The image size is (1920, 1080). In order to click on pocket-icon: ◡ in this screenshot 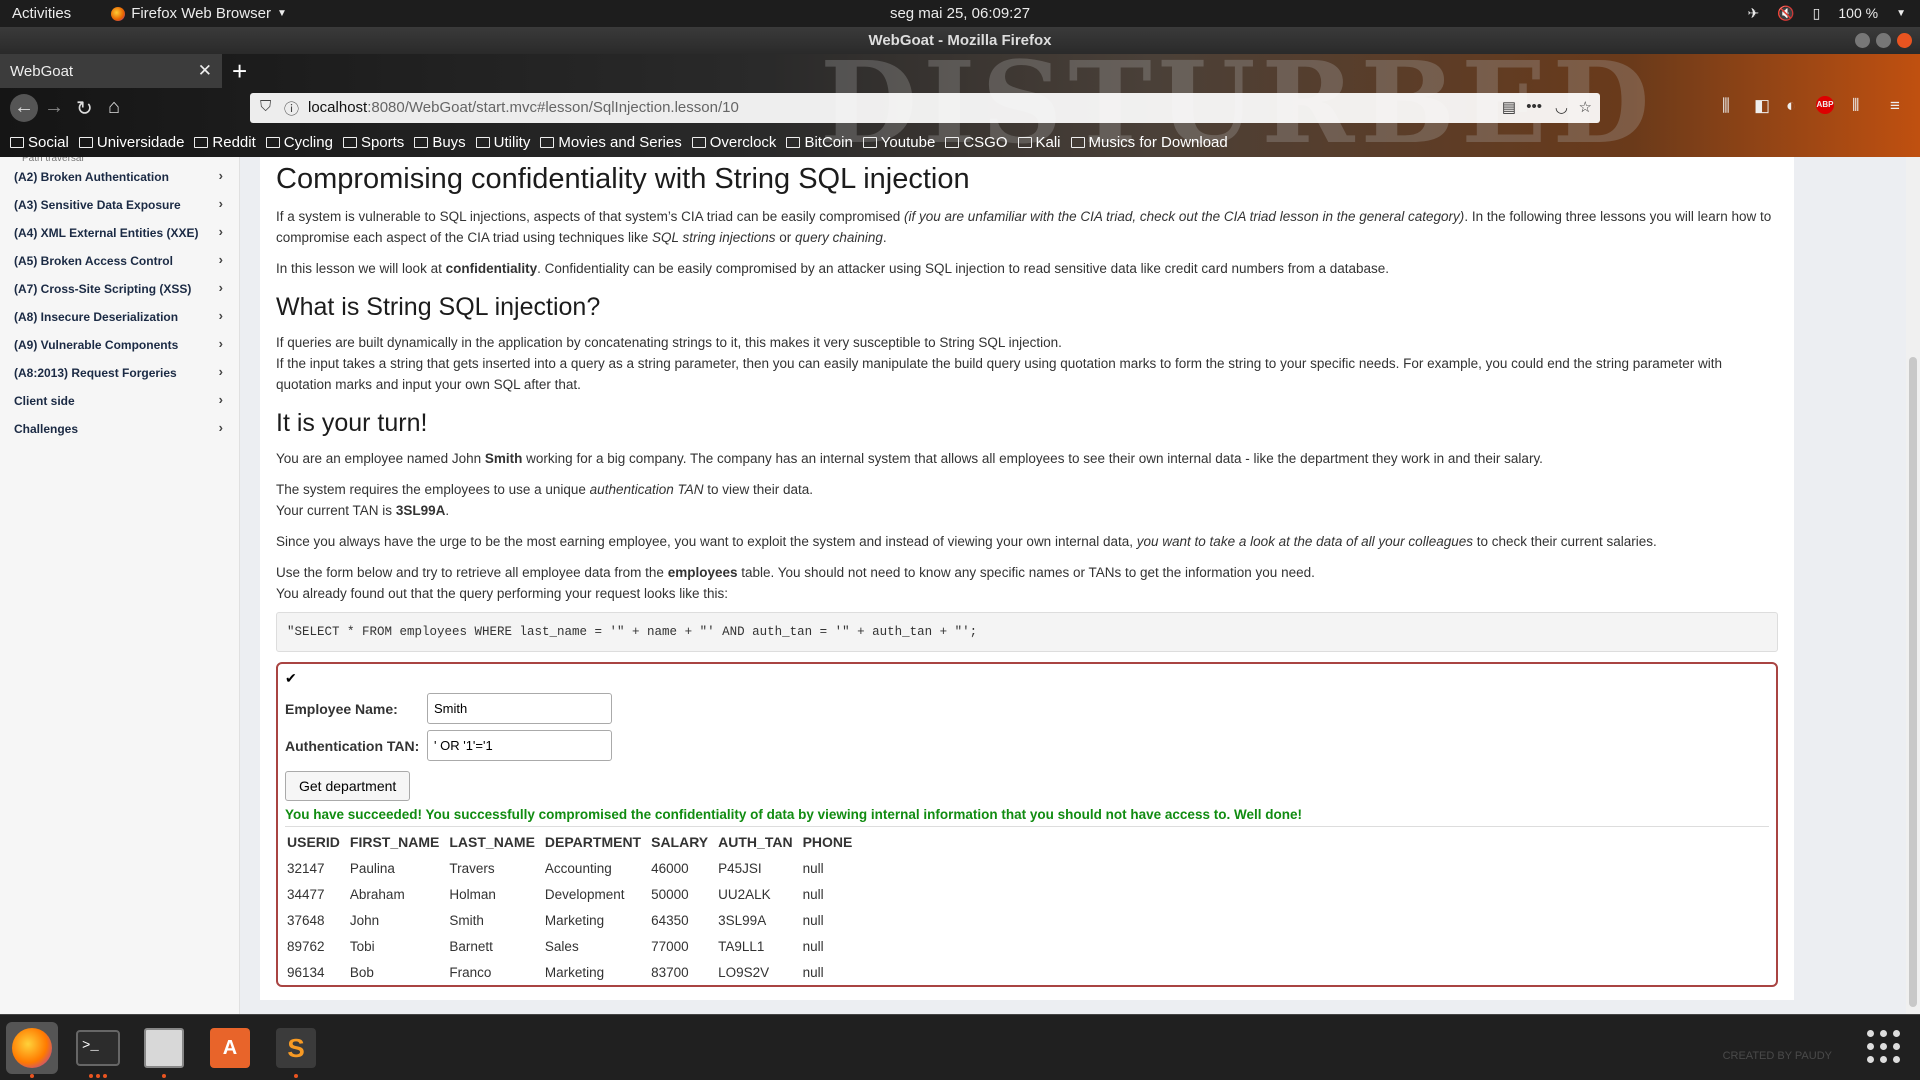, I will do `click(1561, 107)`.